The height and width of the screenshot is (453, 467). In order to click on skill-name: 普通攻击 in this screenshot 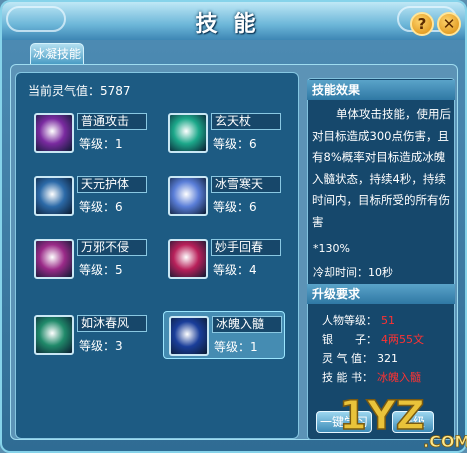, I will do `click(112, 121)`.